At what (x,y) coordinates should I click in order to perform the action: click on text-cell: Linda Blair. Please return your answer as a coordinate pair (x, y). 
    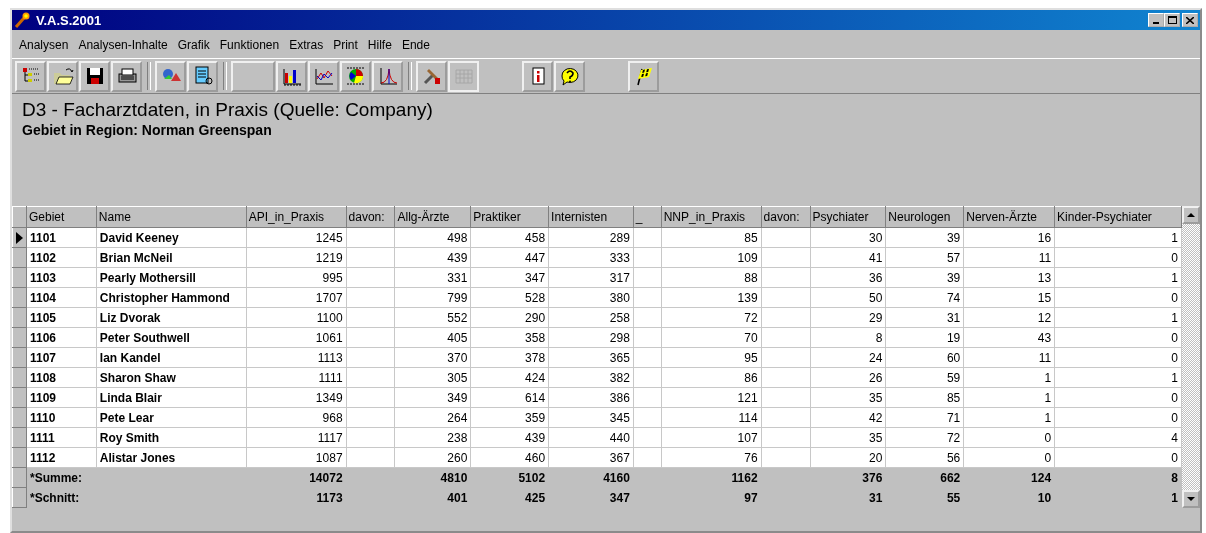
    Looking at the image, I should click on (130, 397).